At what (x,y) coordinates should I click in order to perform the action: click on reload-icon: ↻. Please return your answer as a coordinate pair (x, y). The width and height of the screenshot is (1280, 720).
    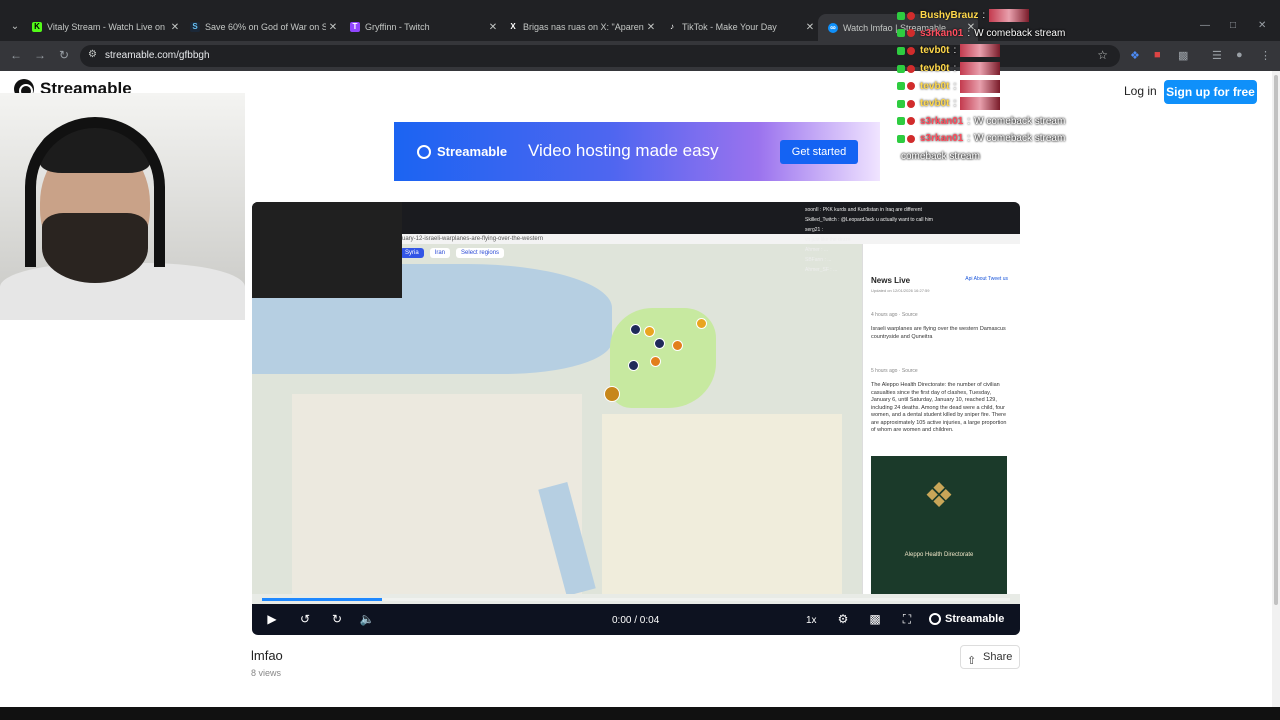
    Looking at the image, I should click on (64, 55).